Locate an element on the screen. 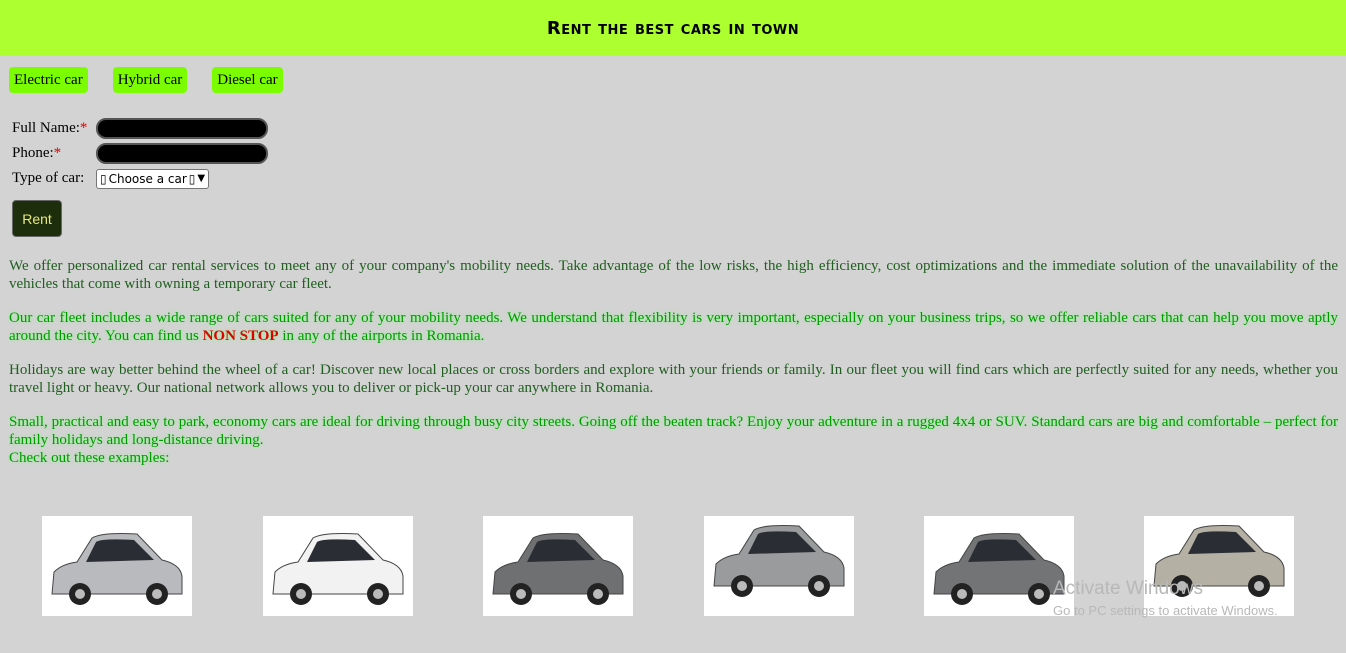 The image size is (1346, 653). type-row: Type of car: ▯ Choose a car ▯ ▼ is located at coordinates (140, 178).